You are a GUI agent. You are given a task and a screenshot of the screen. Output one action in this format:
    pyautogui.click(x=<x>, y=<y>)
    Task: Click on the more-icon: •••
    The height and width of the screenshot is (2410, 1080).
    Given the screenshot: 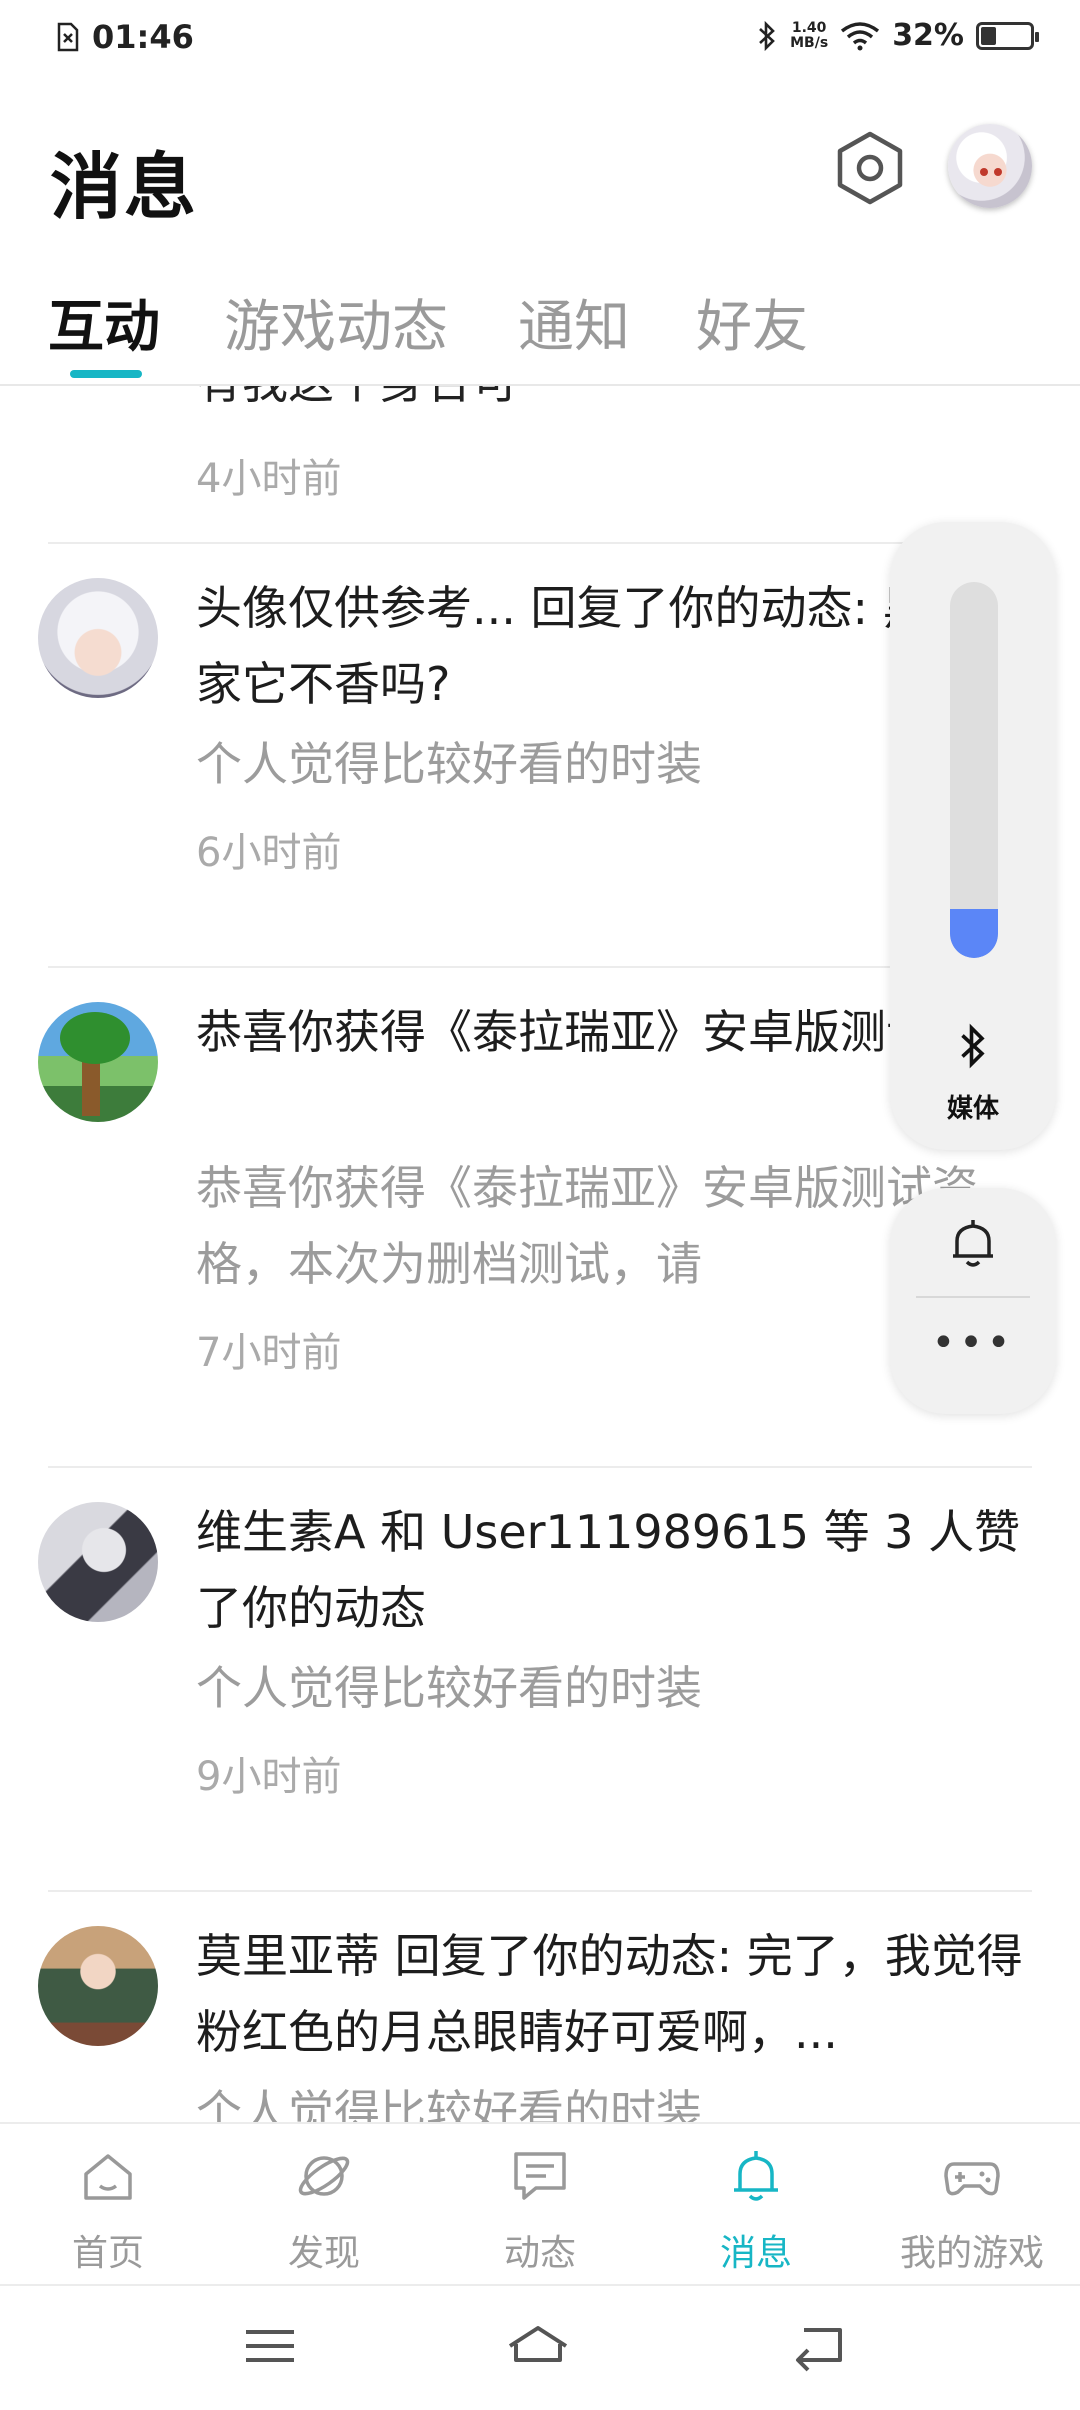 What is the action you would take?
    pyautogui.click(x=973, y=1343)
    